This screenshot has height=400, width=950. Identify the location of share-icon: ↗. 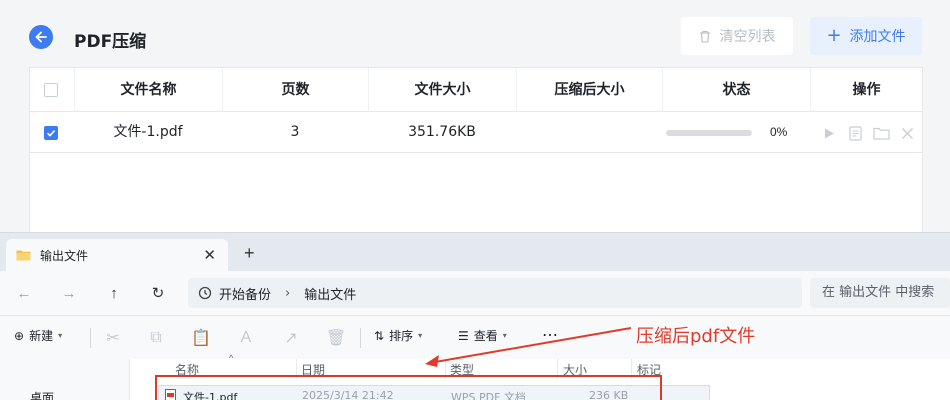
(291, 338).